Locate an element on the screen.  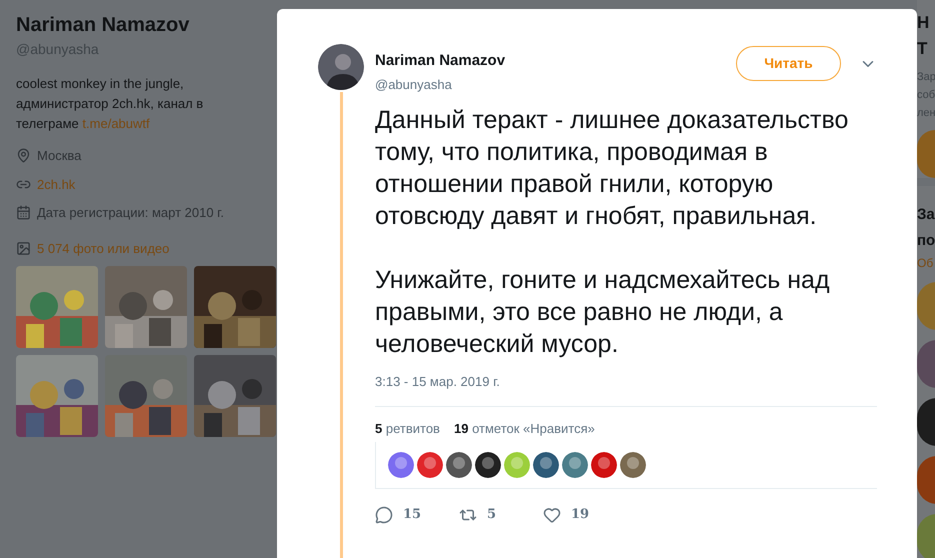
location-icon is located at coordinates (23, 156).